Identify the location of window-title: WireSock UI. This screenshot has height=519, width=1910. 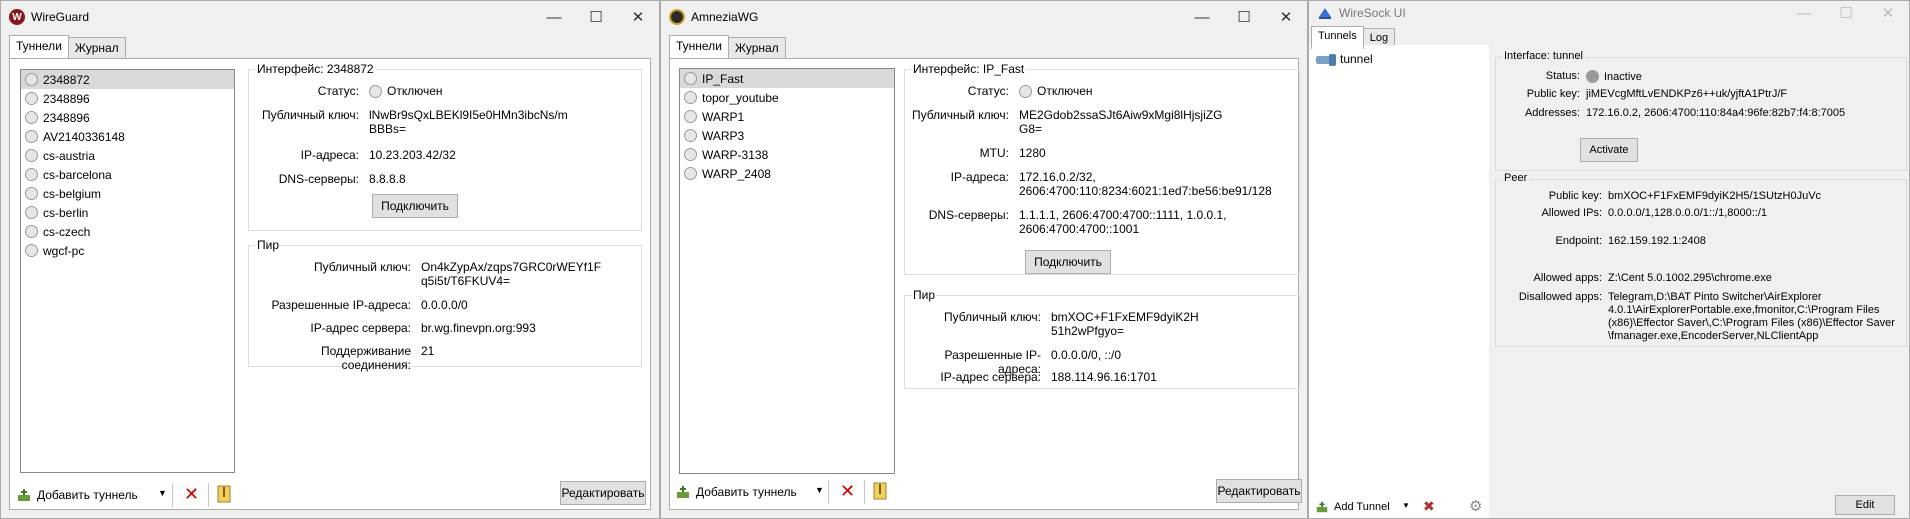
(1372, 13).